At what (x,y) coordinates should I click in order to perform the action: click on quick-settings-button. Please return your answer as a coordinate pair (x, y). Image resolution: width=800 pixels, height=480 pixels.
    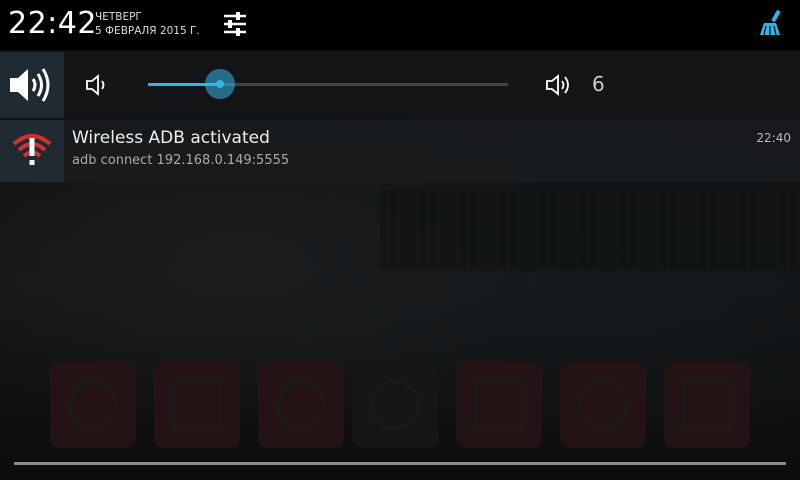
    Looking at the image, I should click on (235, 24).